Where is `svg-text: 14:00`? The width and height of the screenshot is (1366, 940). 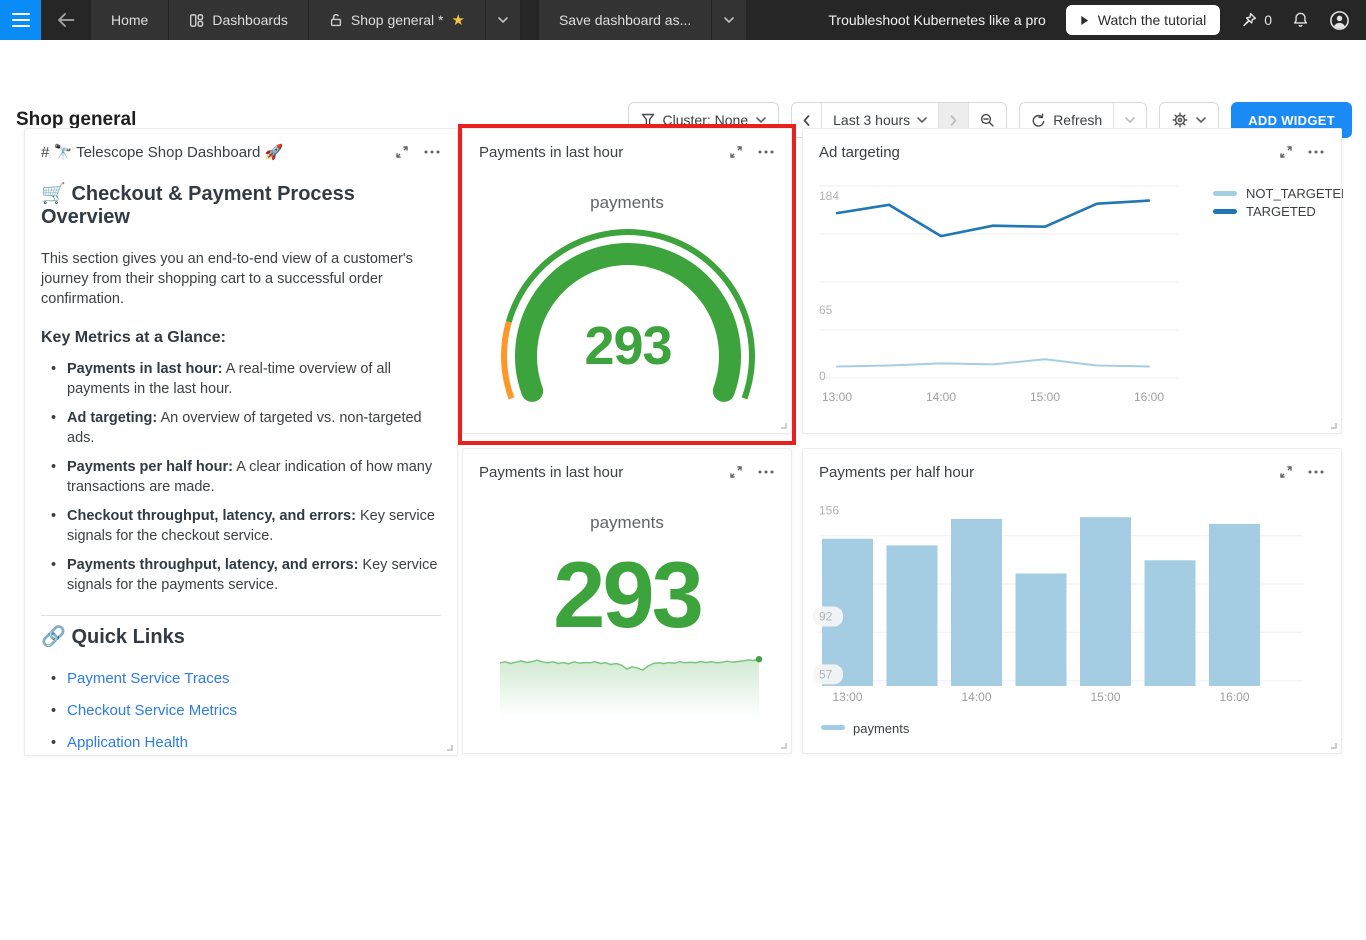 svg-text: 14:00 is located at coordinates (976, 697).